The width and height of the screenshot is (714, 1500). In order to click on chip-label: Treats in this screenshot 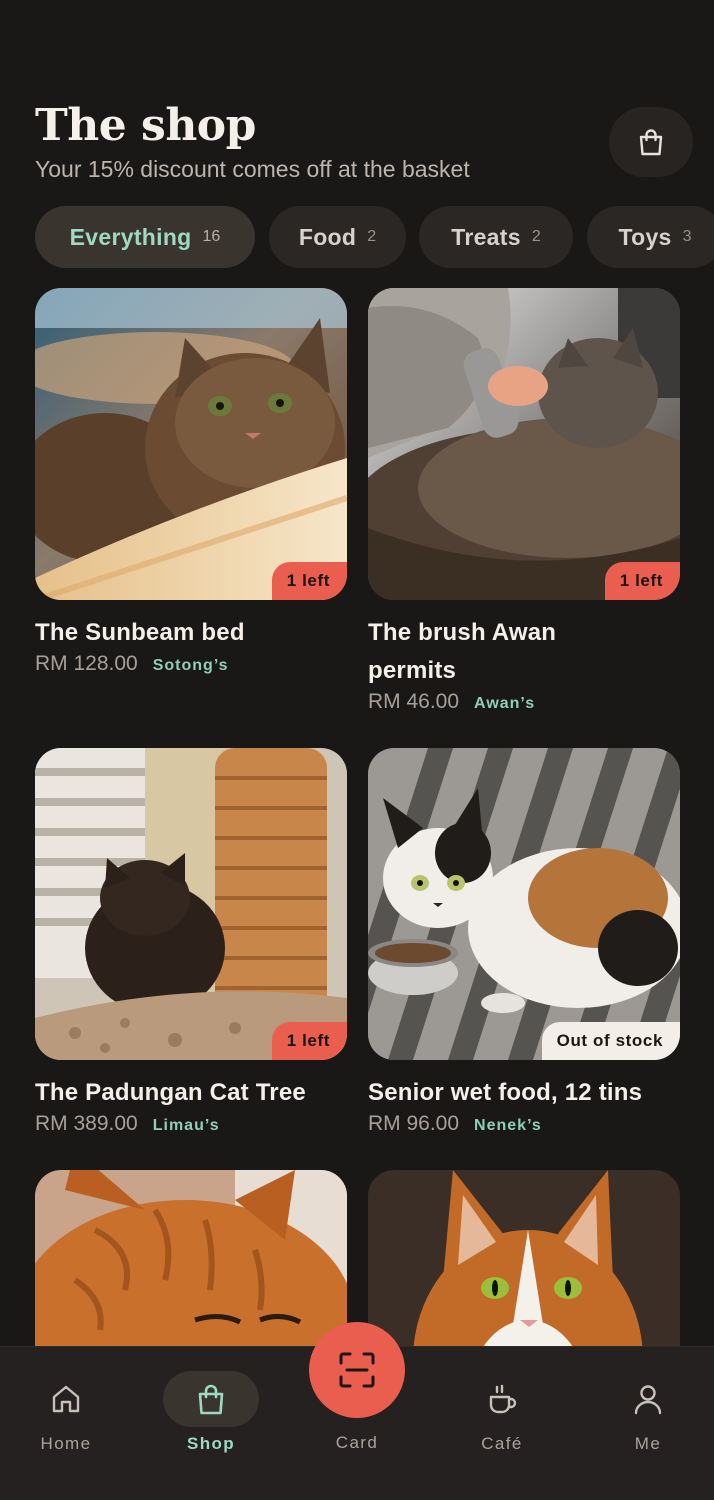, I will do `click(486, 236)`.